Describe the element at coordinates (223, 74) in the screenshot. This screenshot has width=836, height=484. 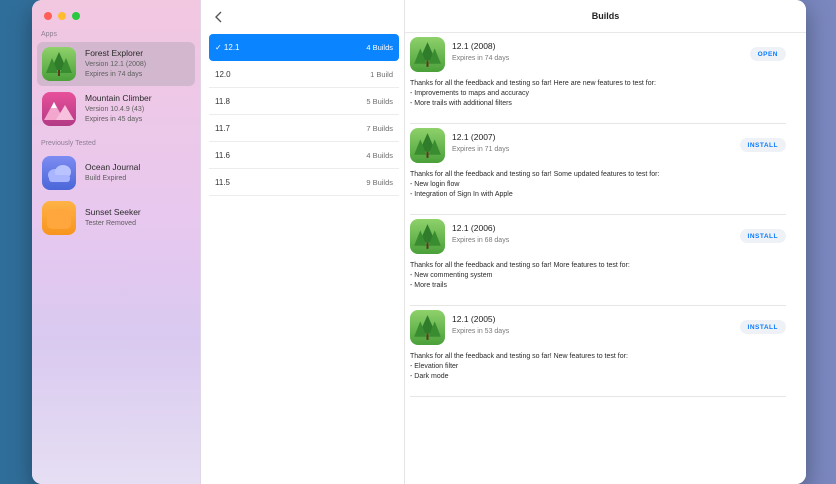
I see `version-label: 12.0` at that location.